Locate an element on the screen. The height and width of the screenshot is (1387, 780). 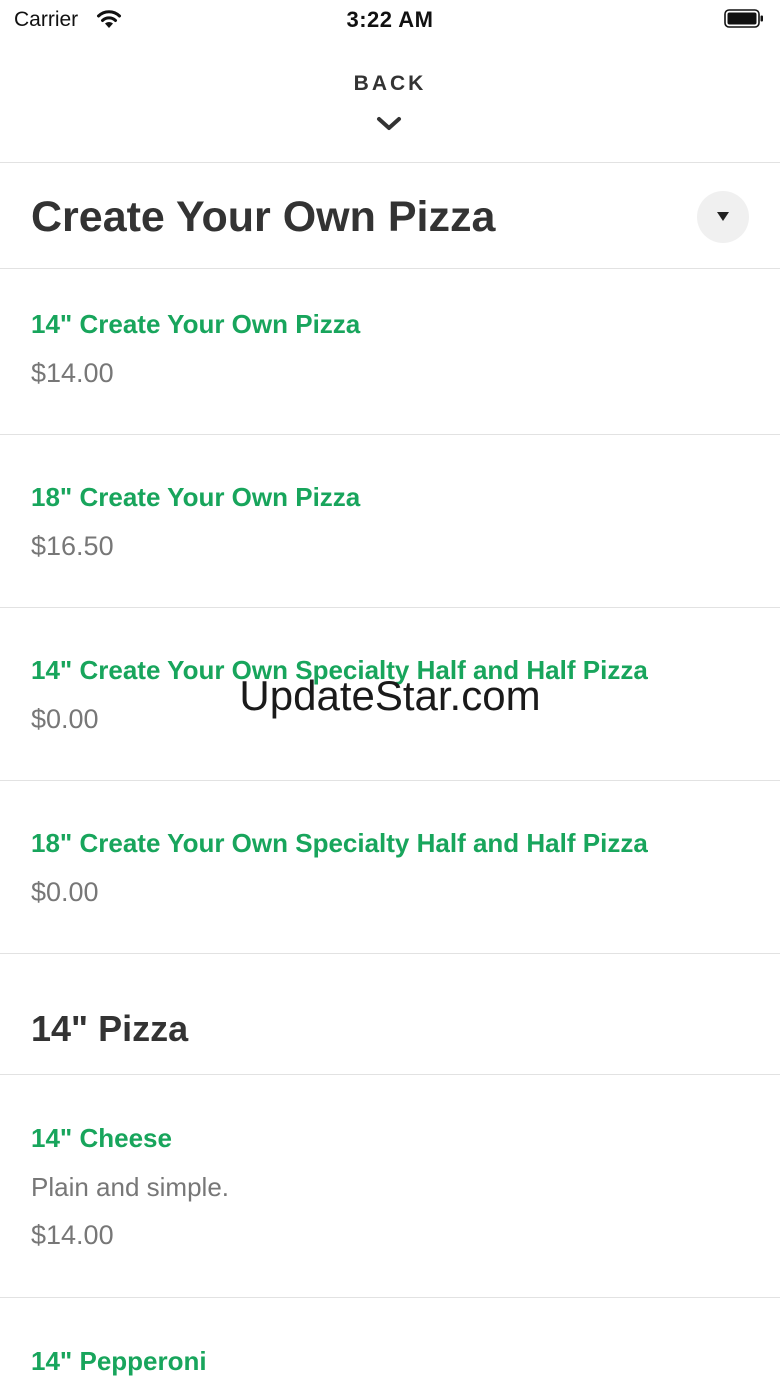
caret-down-icon is located at coordinates (723, 216).